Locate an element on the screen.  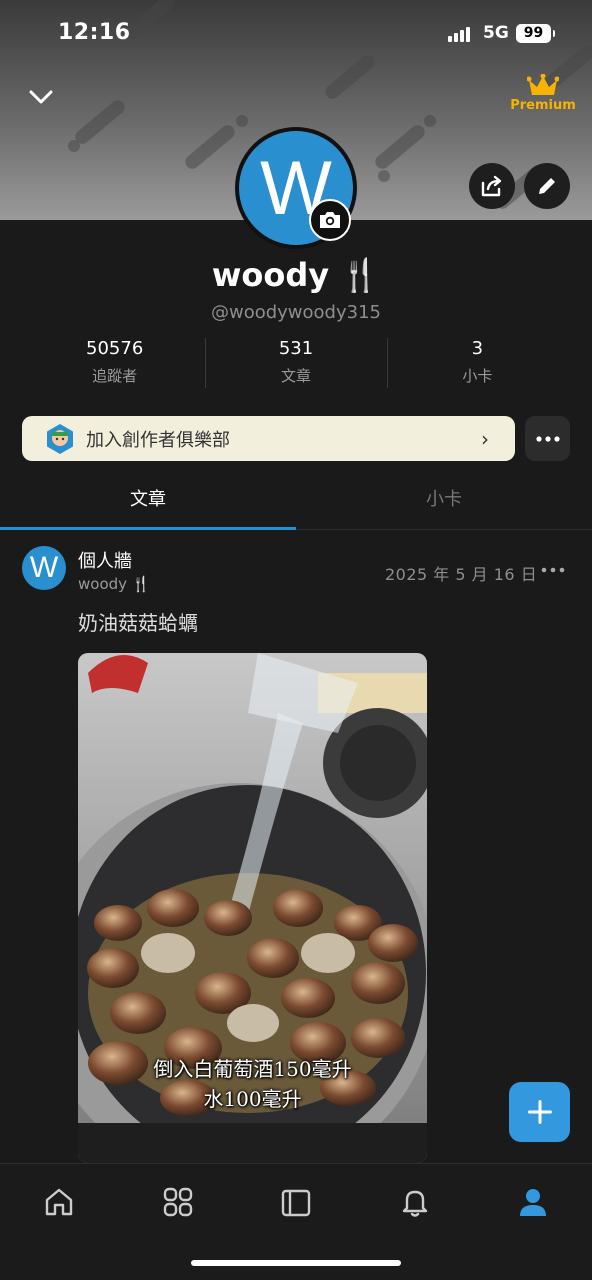
profile-stats: 50576 追蹤者 531 文章 3 小卡 is located at coordinates (296, 364).